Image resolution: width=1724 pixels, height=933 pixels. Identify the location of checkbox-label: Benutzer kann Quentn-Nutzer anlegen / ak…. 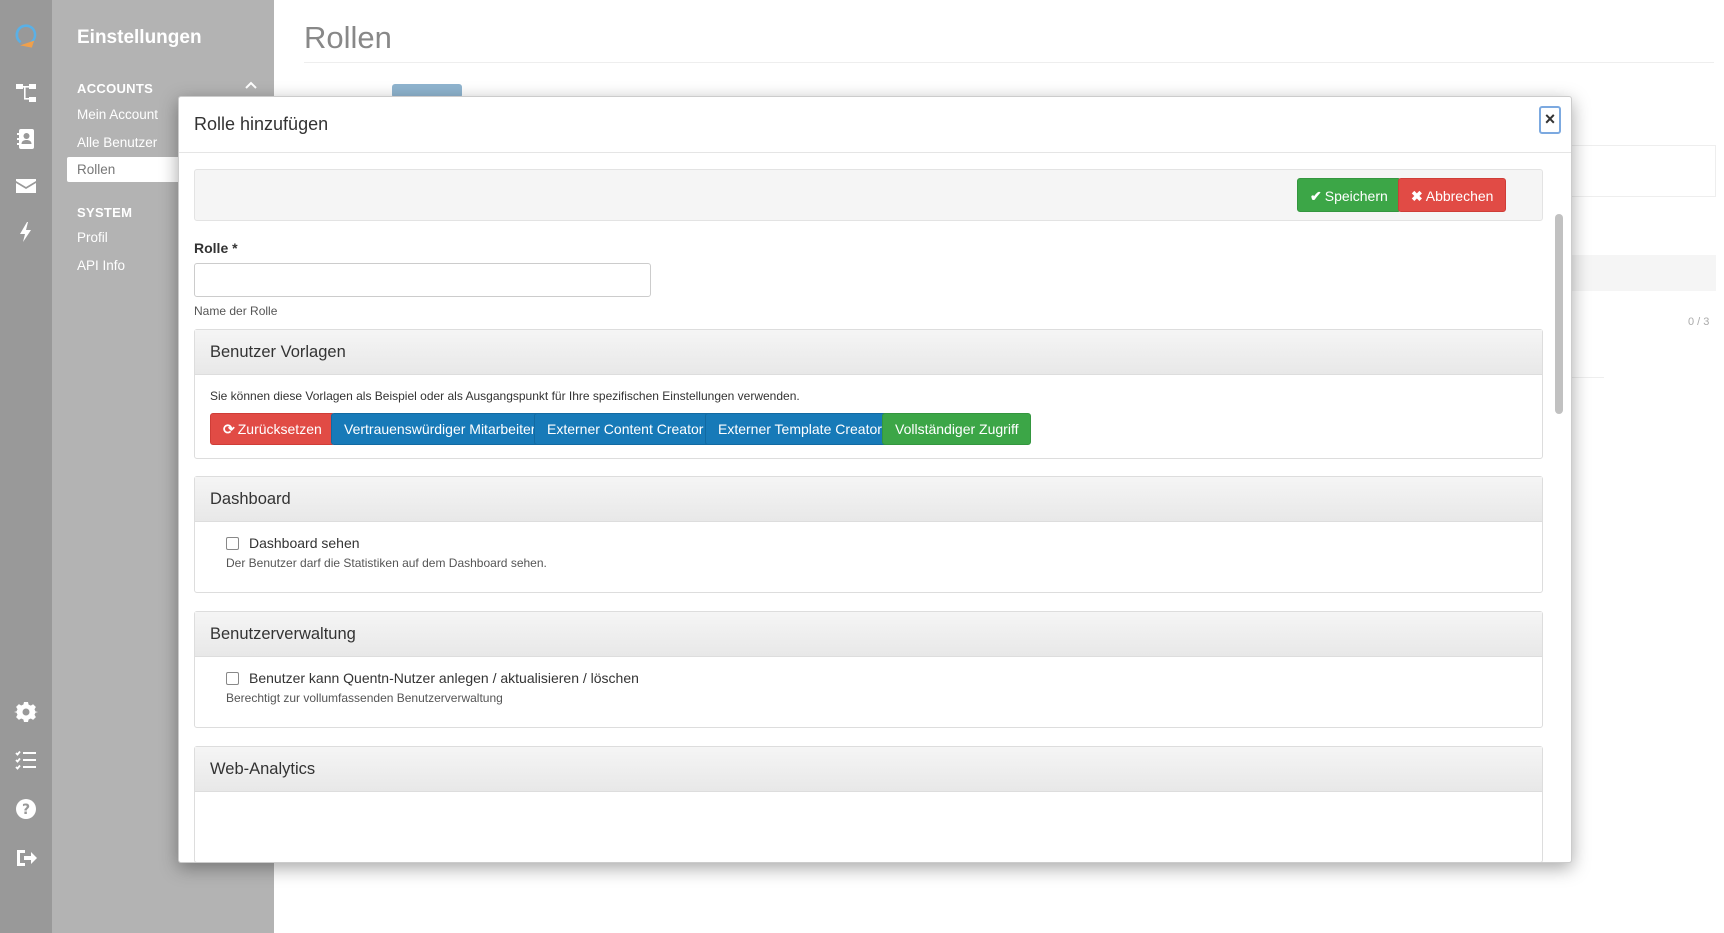
(444, 678).